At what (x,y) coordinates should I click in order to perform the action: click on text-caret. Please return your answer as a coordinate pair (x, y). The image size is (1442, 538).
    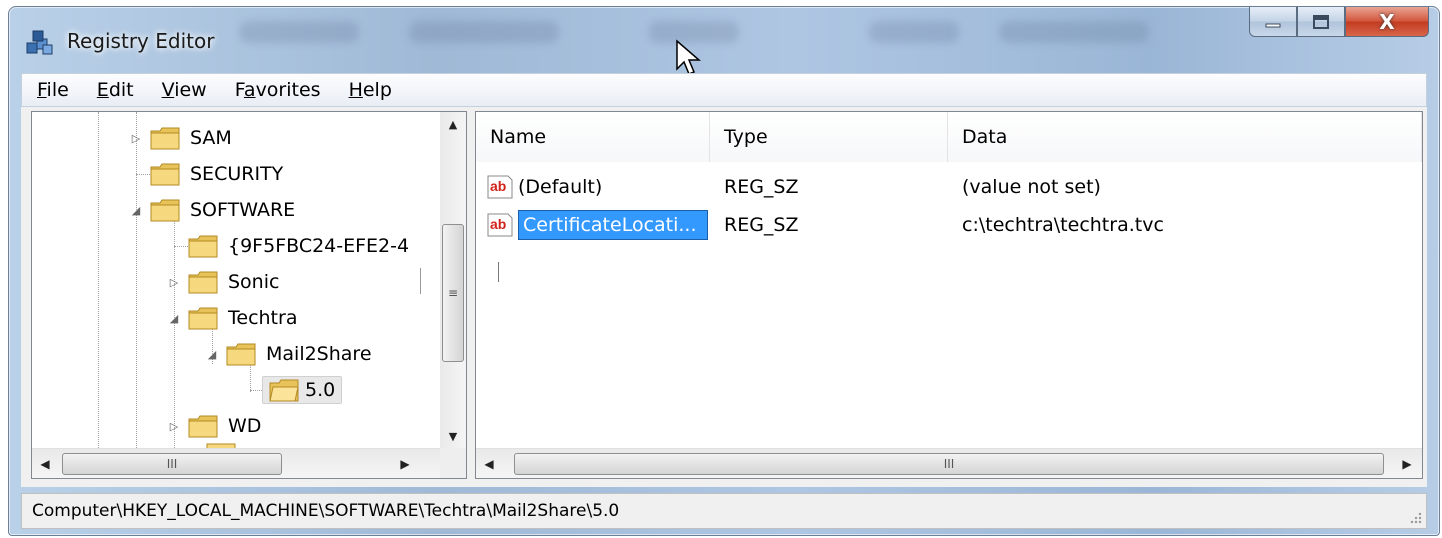
    Looking at the image, I should click on (498, 272).